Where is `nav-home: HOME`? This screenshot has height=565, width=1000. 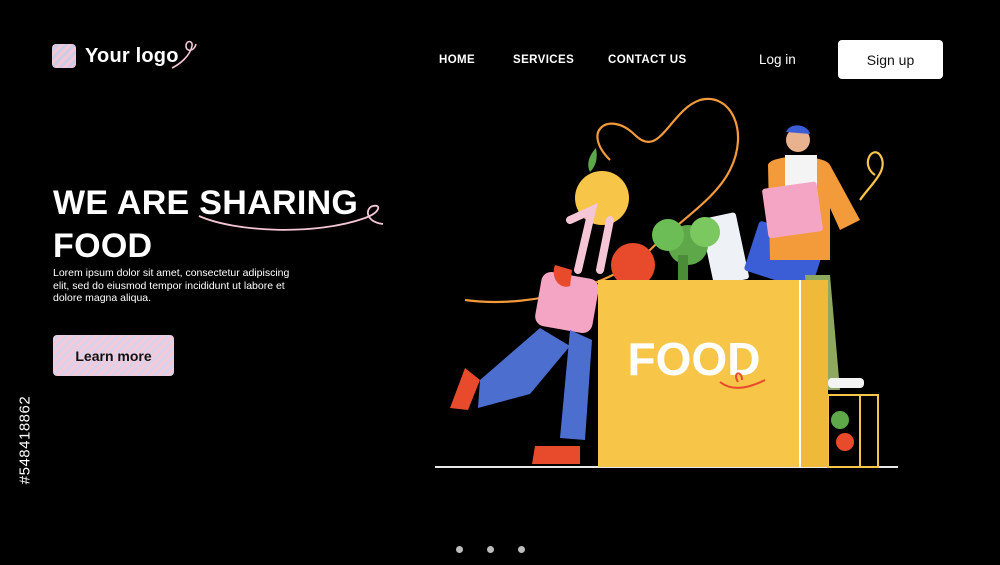
nav-home: HOME is located at coordinates (457, 60).